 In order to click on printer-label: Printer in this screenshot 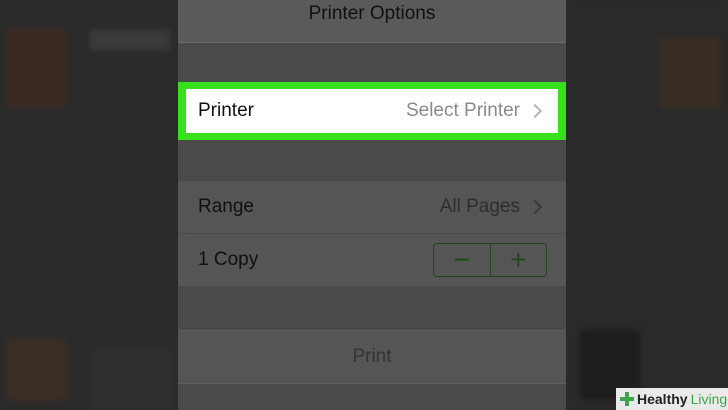, I will do `click(226, 110)`.